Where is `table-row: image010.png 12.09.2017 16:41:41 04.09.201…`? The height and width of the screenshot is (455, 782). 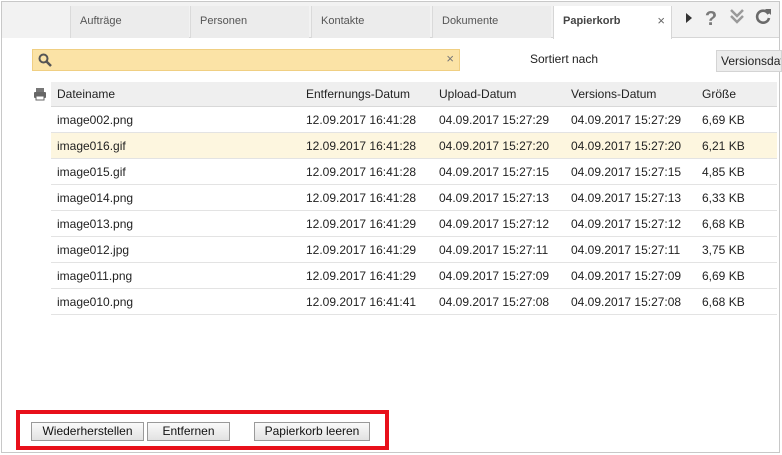 table-row: image010.png 12.09.2017 16:41:41 04.09.201… is located at coordinates (414, 302).